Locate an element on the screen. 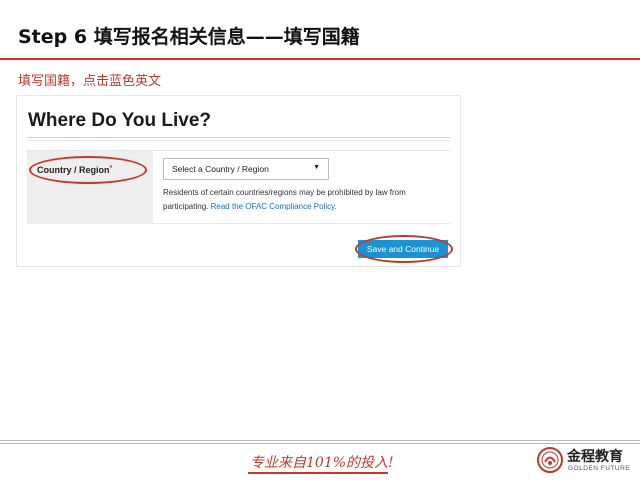 The image size is (640, 482). chevron-down-icon: ▼ is located at coordinates (316, 167).